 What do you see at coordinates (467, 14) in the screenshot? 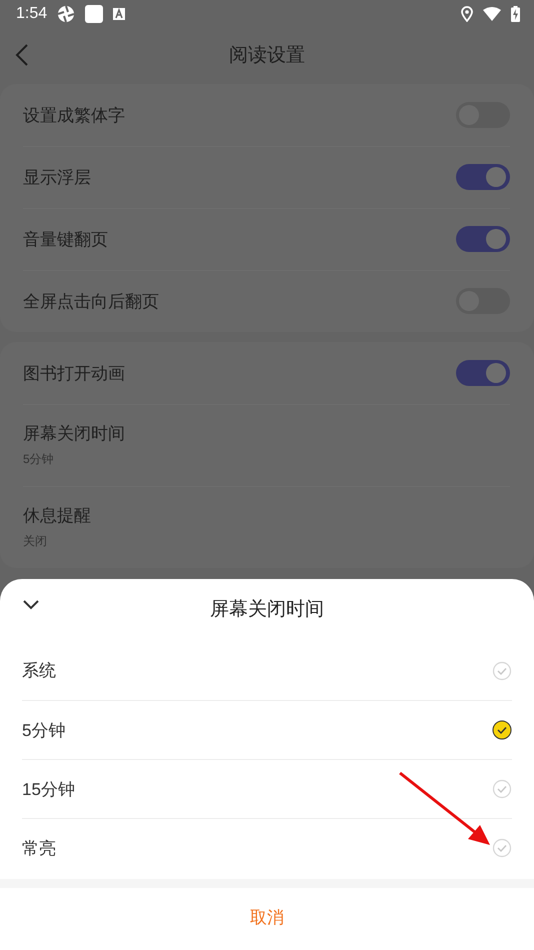
I see `location-icon` at bounding box center [467, 14].